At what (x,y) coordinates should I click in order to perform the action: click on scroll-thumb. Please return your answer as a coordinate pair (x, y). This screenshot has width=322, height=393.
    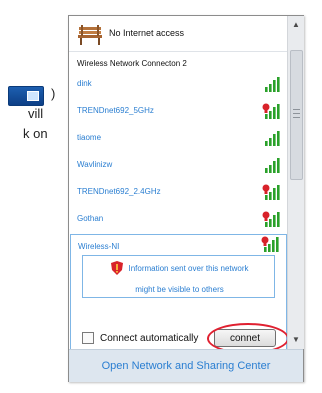
    Looking at the image, I should click on (296, 115).